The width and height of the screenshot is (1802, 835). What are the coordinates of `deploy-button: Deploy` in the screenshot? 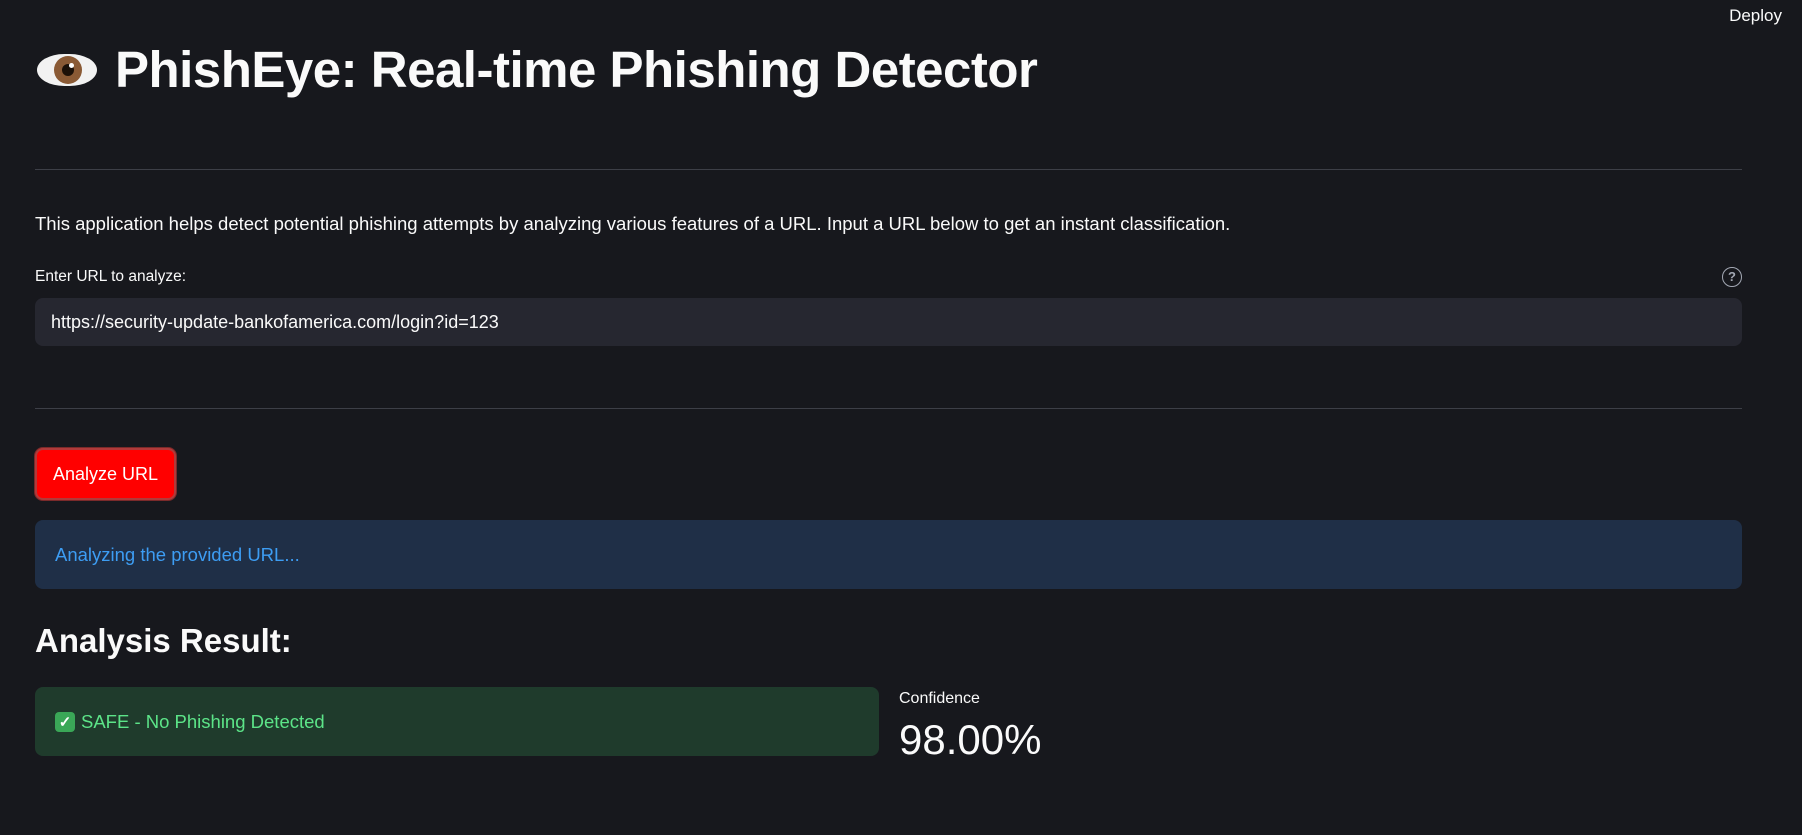 It's located at (1755, 16).